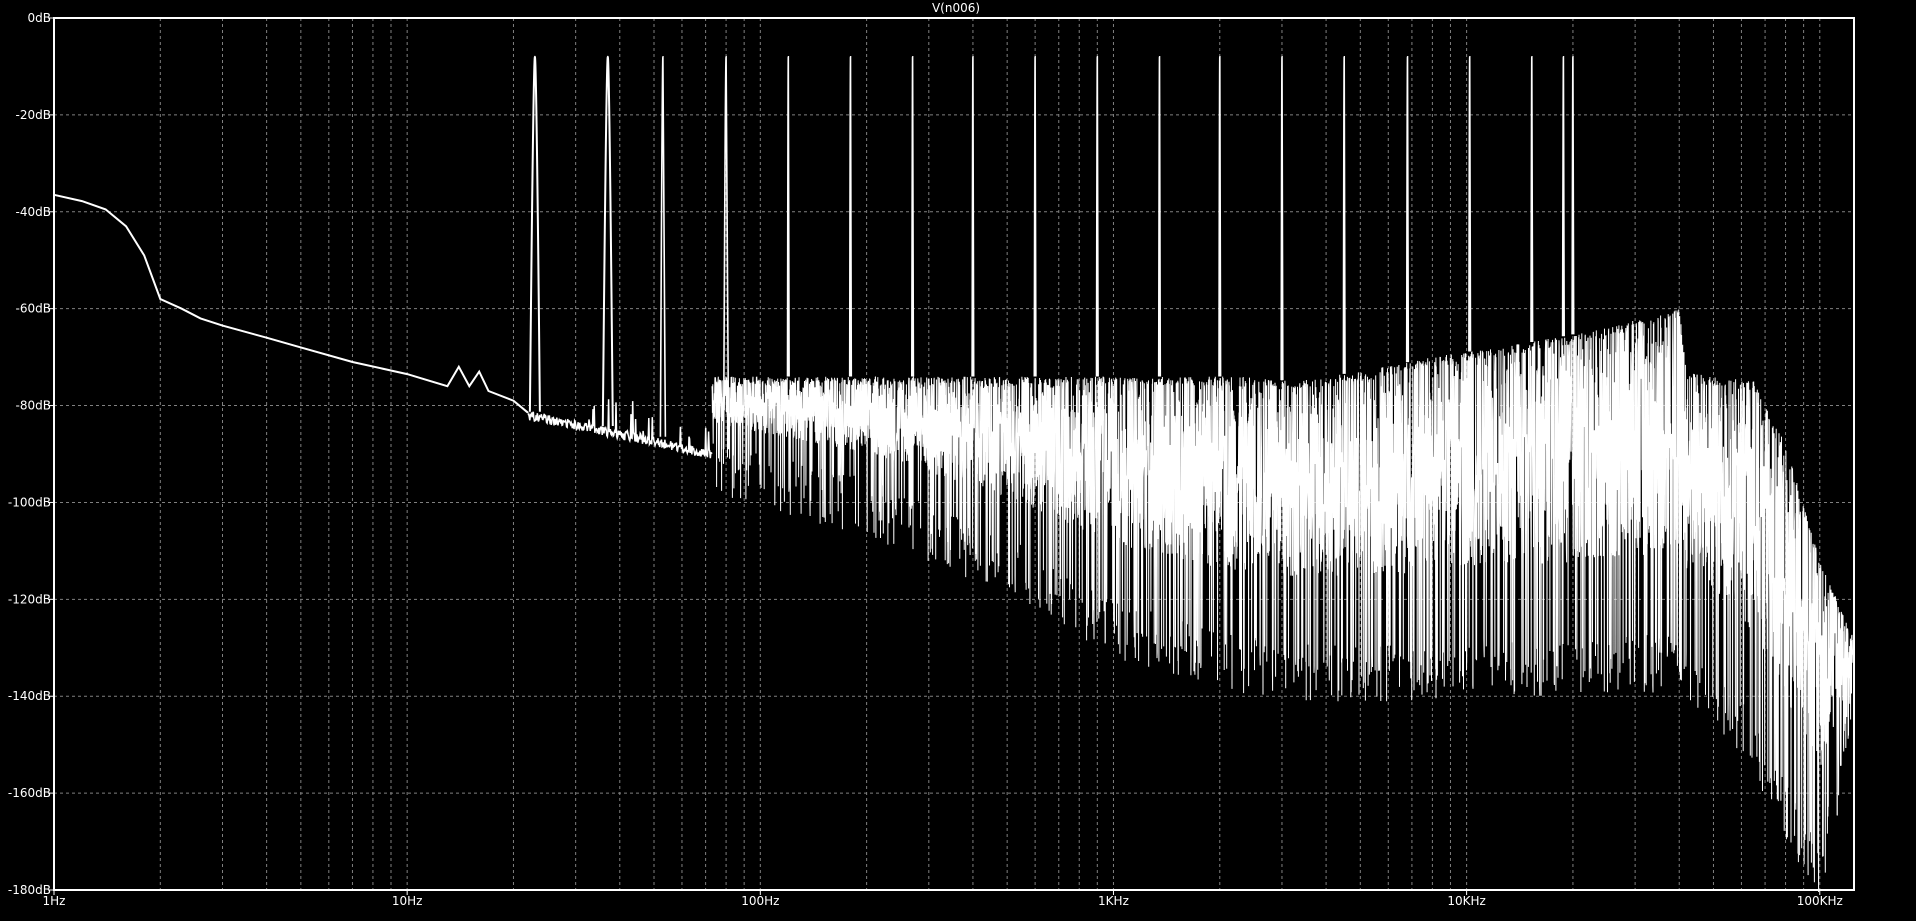  I want to click on y-tick-label: -60dB, so click(33, 309).